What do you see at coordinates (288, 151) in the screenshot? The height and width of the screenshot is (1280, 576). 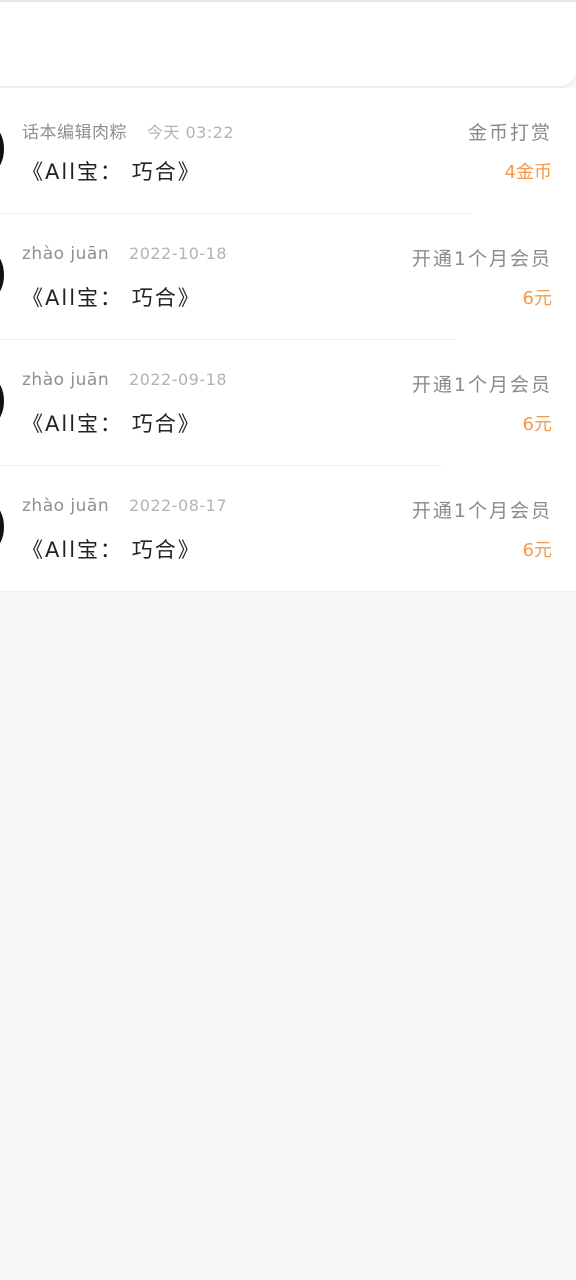 I see `list-item: 话本编辑肉粽 今天 03:22 《All宝： 巧合》 金币打赏 4金币` at bounding box center [288, 151].